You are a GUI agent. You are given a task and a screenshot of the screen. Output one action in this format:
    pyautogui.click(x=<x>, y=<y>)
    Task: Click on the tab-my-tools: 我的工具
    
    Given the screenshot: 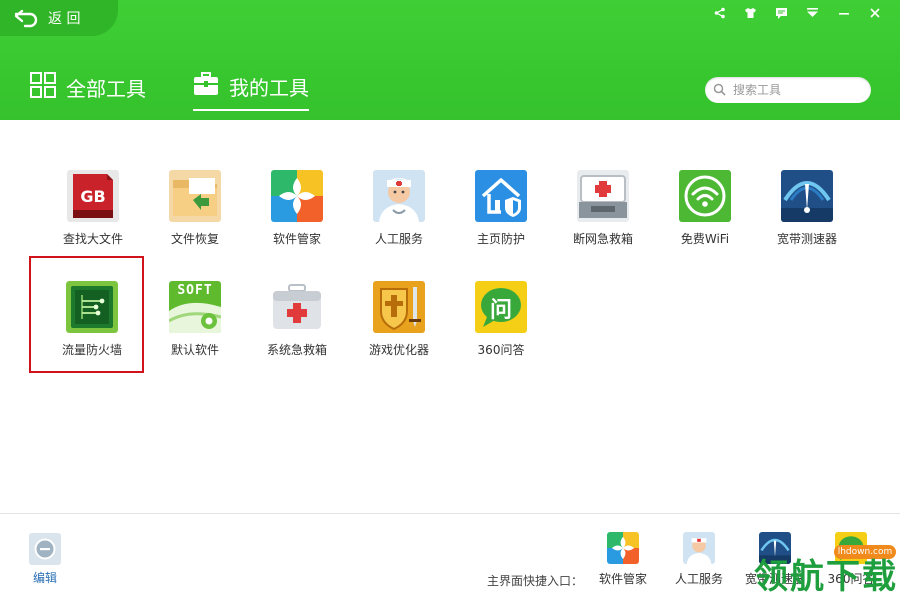 What is the action you would take?
    pyautogui.click(x=251, y=91)
    